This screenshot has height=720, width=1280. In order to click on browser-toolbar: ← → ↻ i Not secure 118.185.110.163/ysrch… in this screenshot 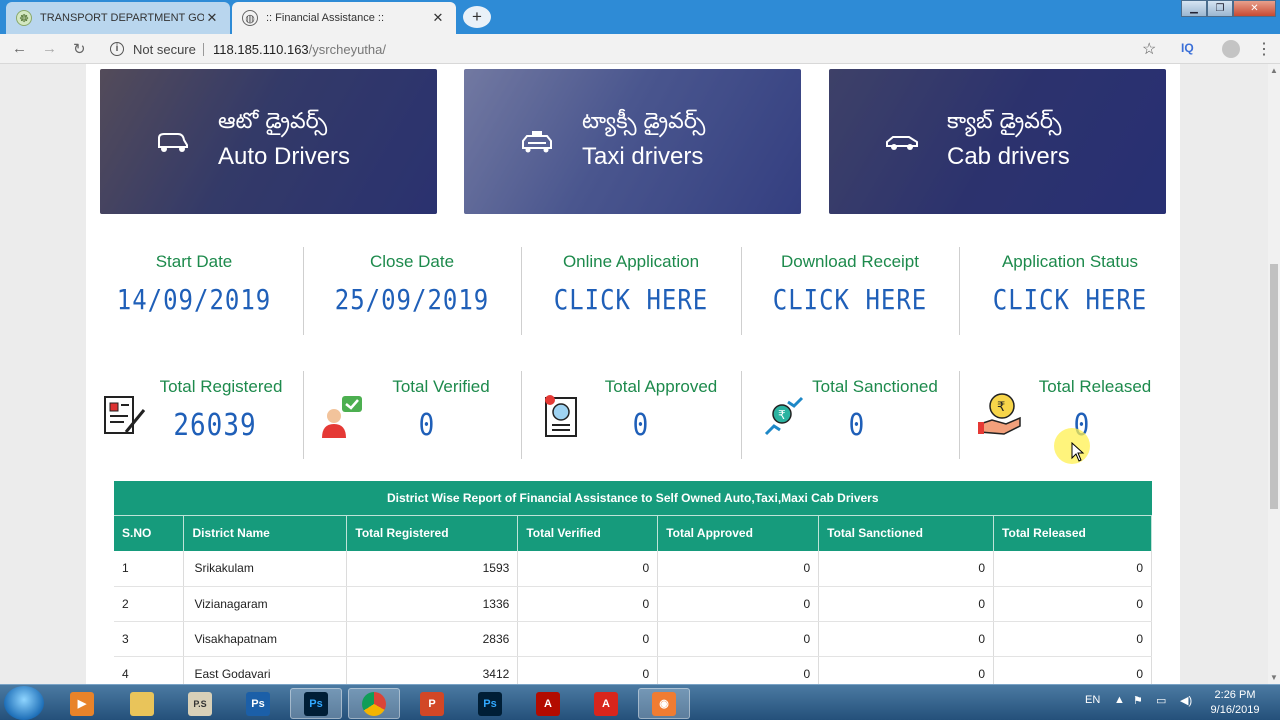, I will do `click(640, 49)`.